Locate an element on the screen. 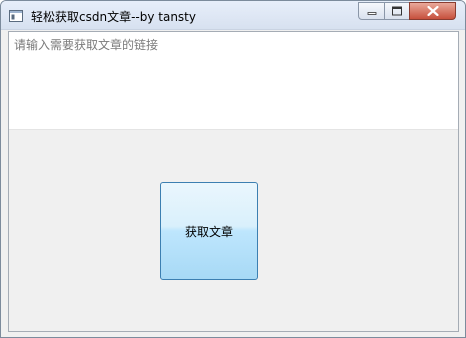 This screenshot has height=338, width=466. minimize-button is located at coordinates (371, 11).